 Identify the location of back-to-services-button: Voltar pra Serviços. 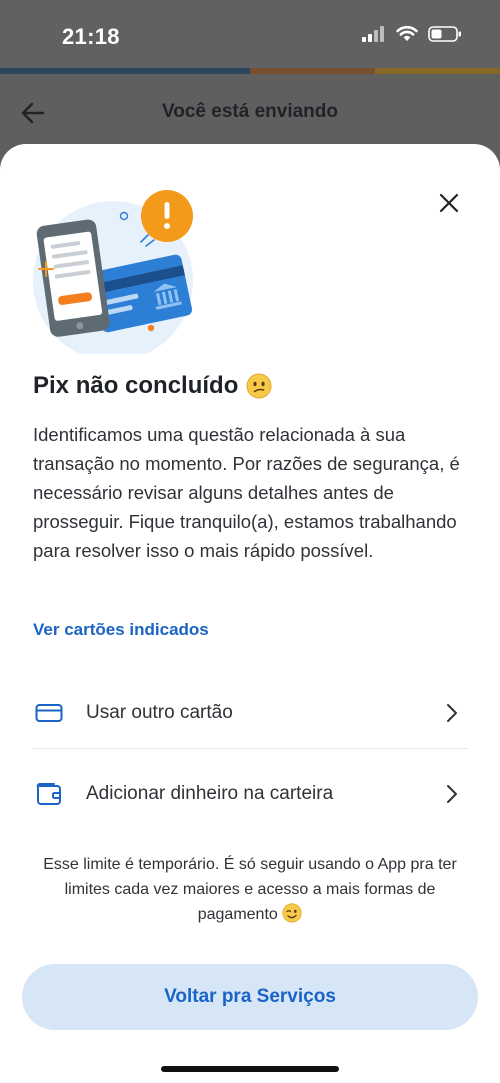
(250, 997).